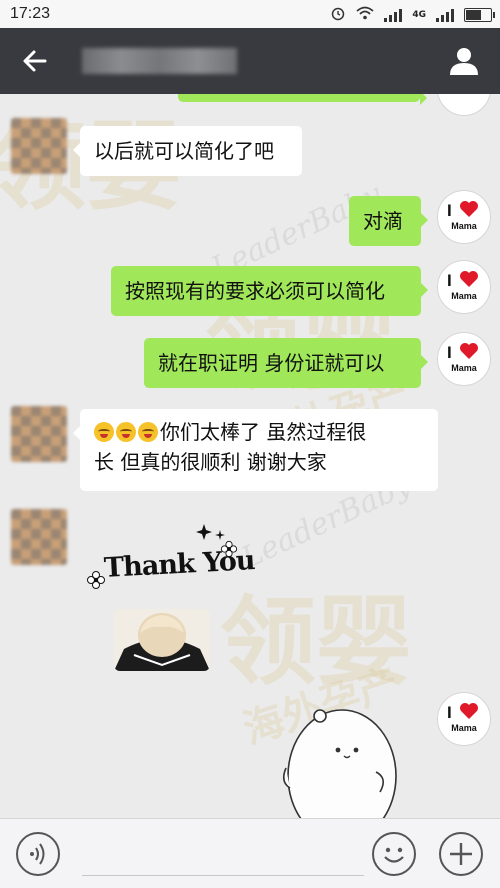 Image resolution: width=500 pixels, height=888 pixels. Describe the element at coordinates (464, 105) in the screenshot. I see `my-avatar-previous` at that location.